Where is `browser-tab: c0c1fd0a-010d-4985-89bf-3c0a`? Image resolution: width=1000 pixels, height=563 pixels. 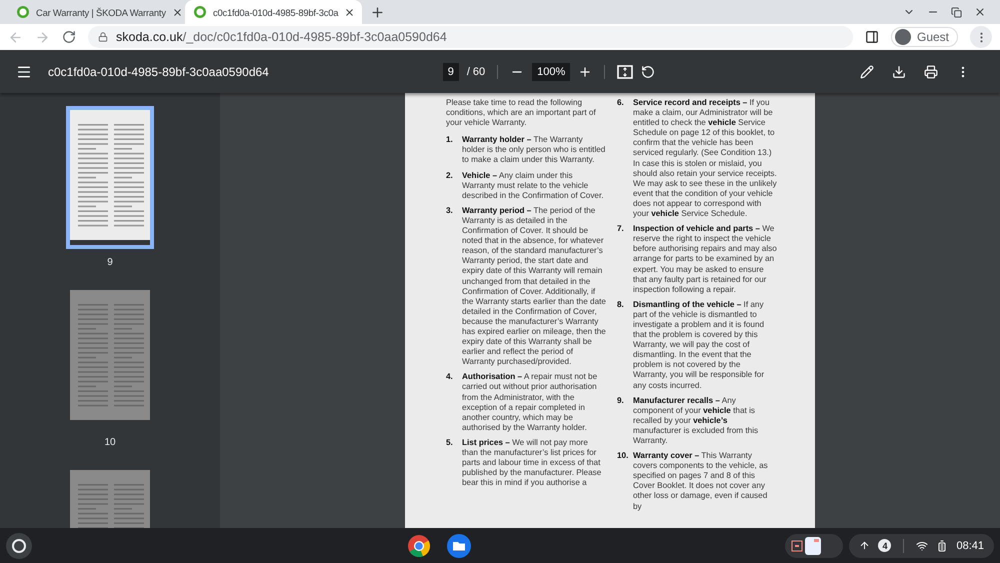 browser-tab: c0c1fd0a-010d-4985-89bf-3c0a is located at coordinates (273, 12).